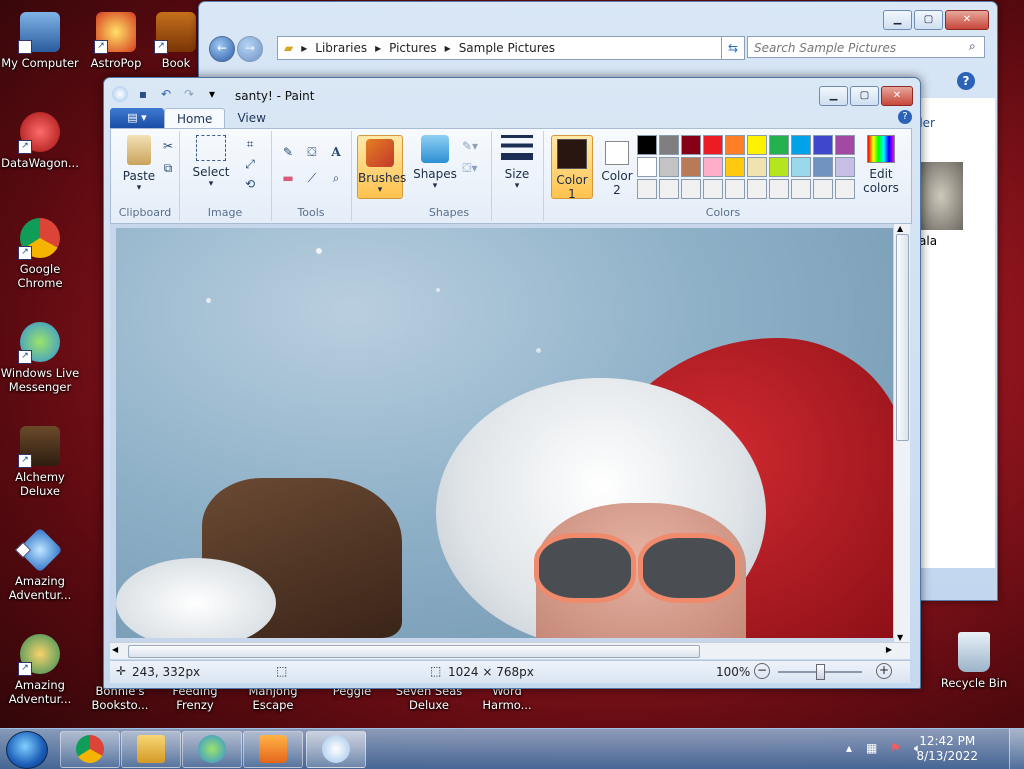 This screenshot has height=769, width=1024. What do you see at coordinates (40, 462) in the screenshot?
I see `desktop-icon-alchemy-deluxe: ↗ Alchemy Deluxe` at bounding box center [40, 462].